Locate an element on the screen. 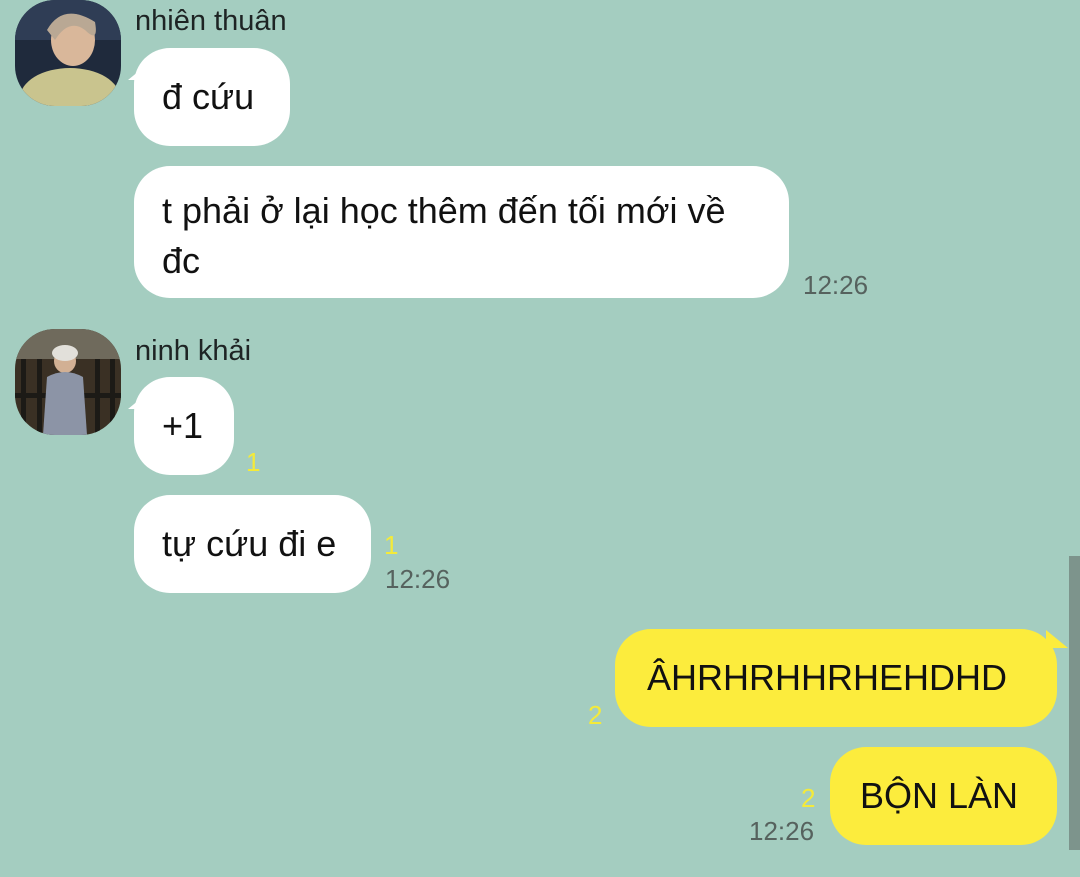 This screenshot has width=1080, height=877. message-bubble: đ cứu is located at coordinates (212, 97).